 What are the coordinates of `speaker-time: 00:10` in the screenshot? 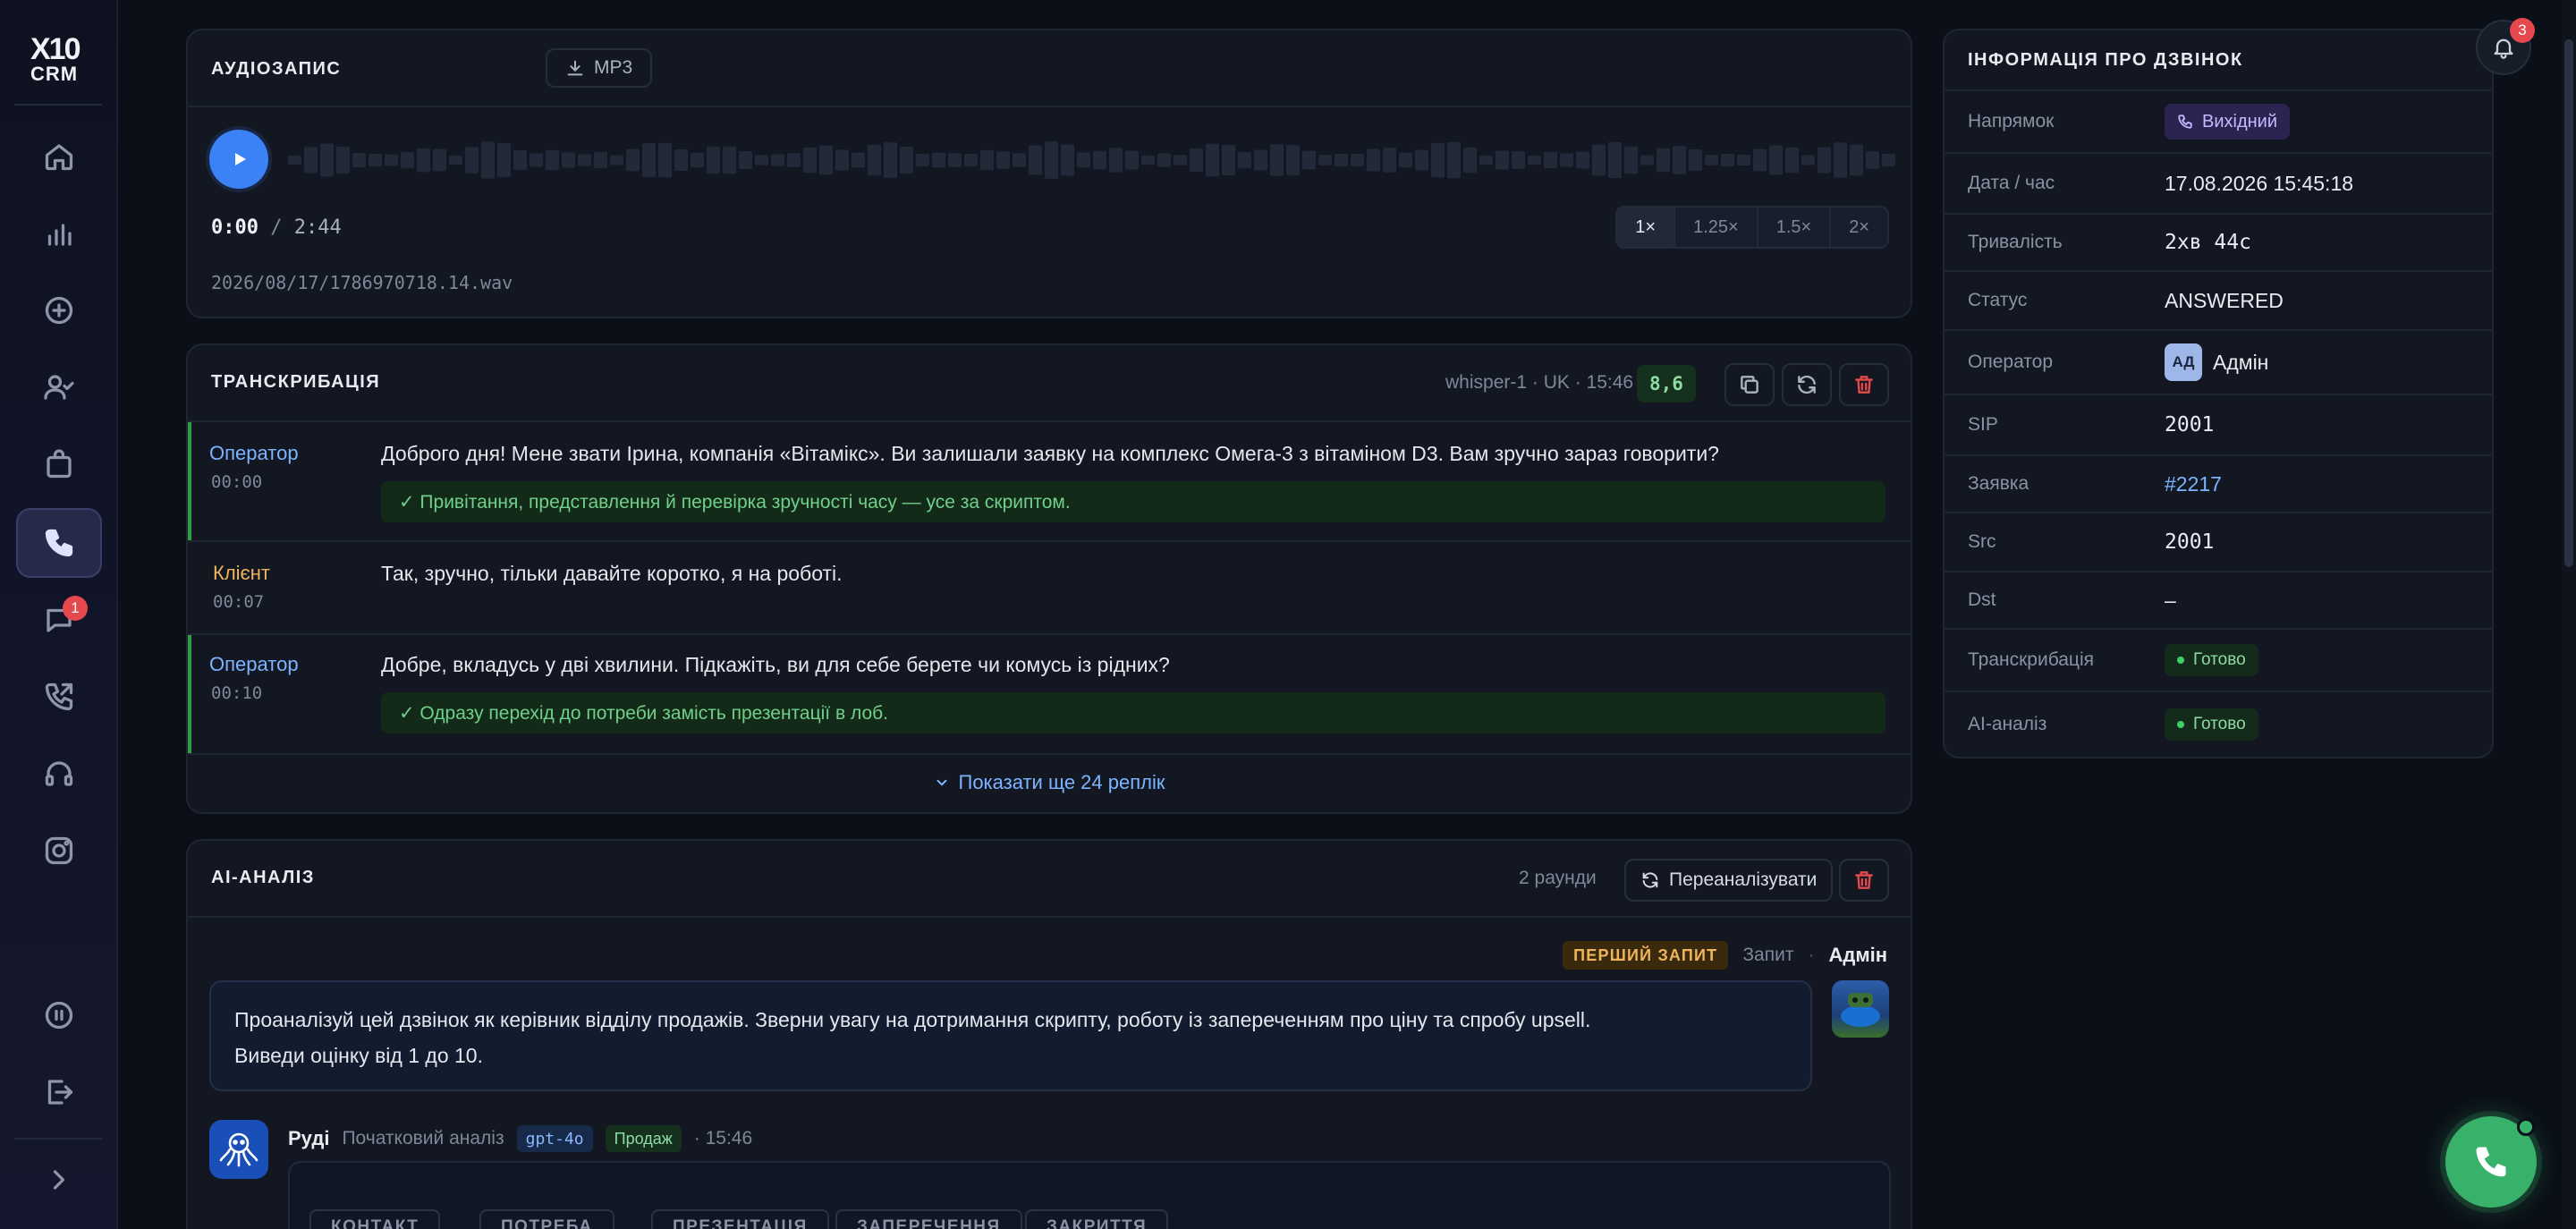 It's located at (236, 693).